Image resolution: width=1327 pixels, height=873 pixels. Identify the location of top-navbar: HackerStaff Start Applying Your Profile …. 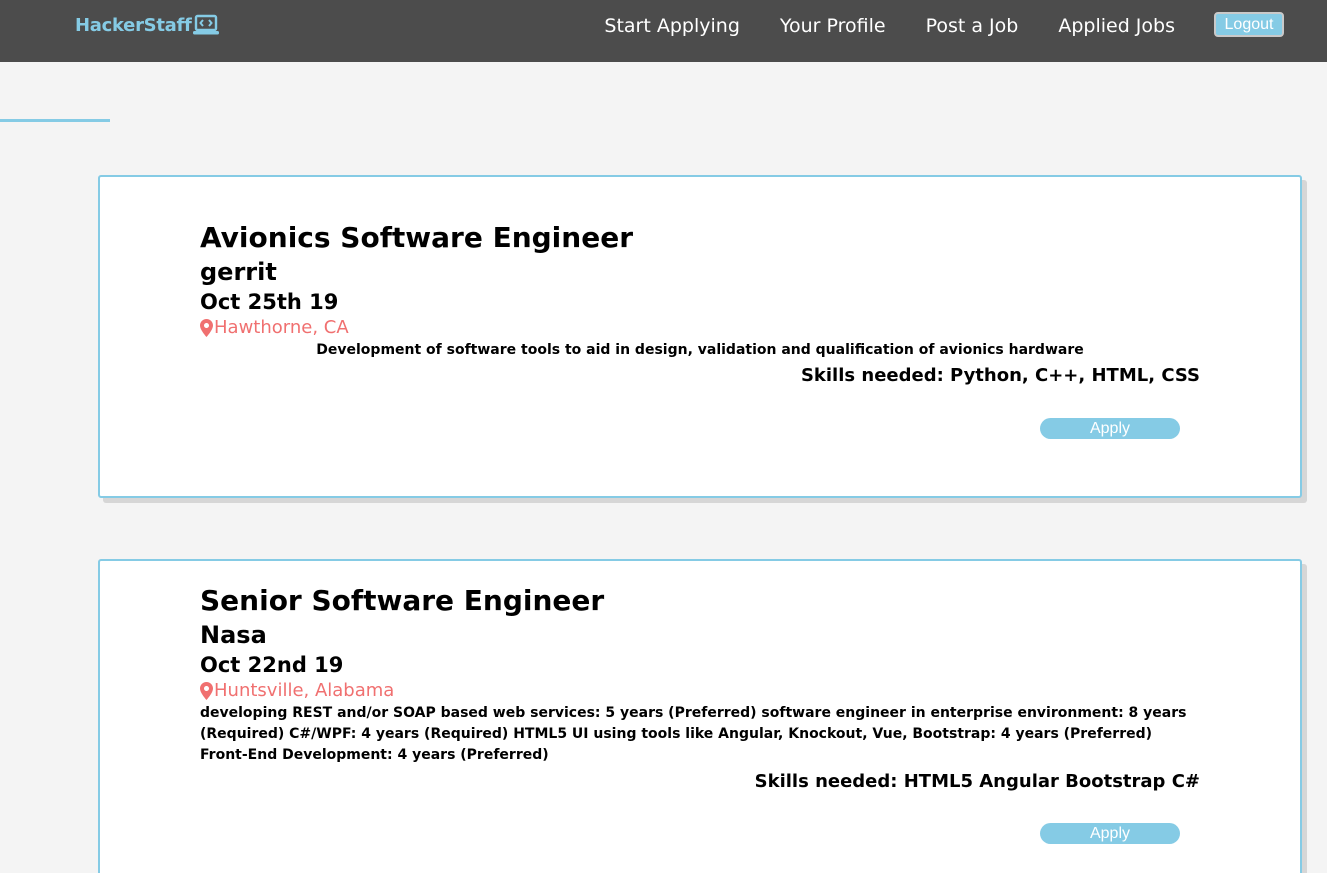
(663, 31).